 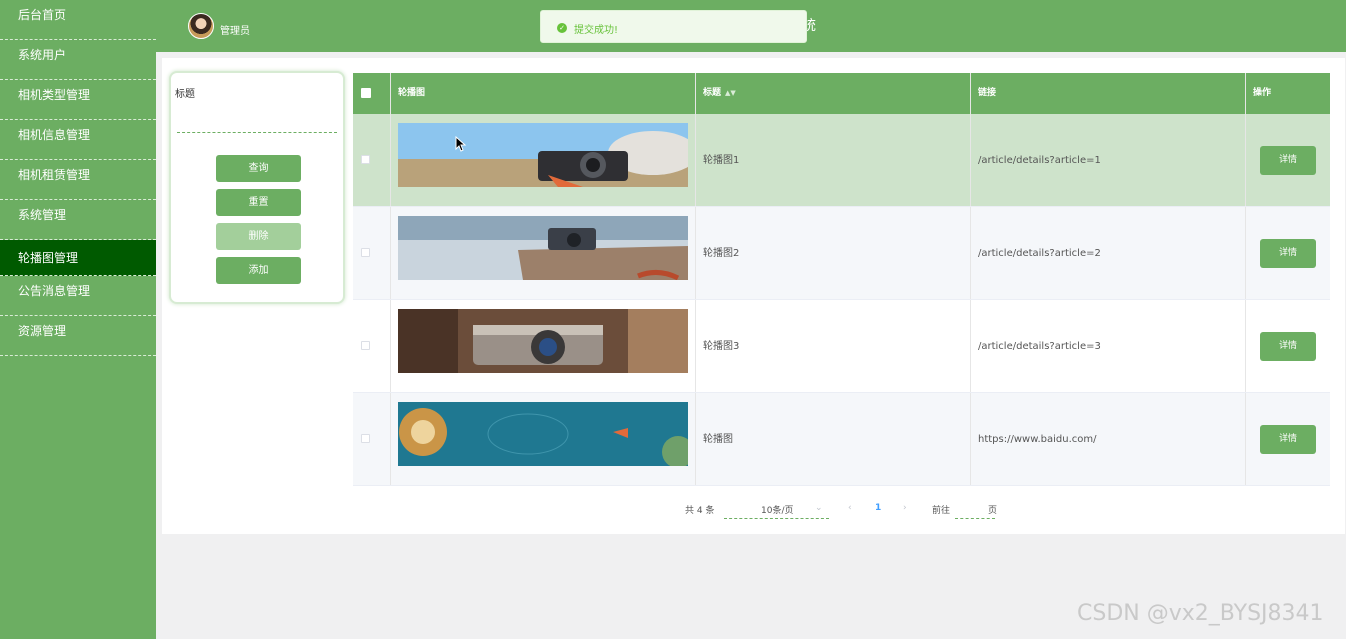 I want to click on page-size-select: 10条/页, so click(x=777, y=509).